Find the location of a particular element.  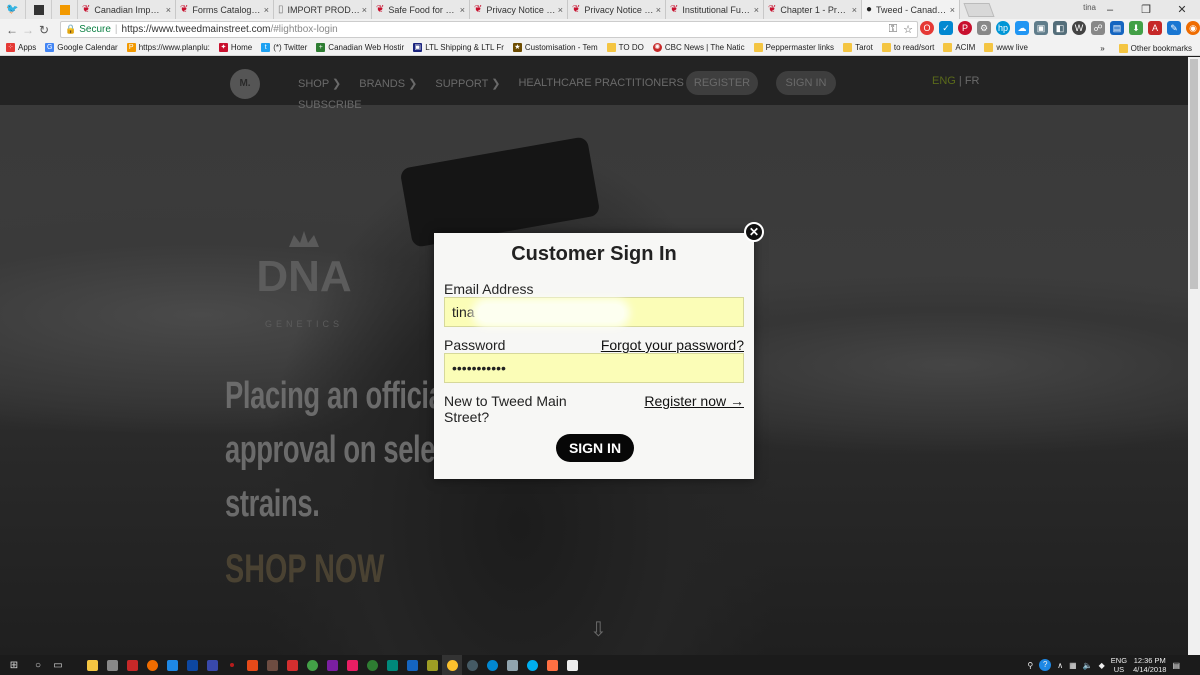

key-icon: ⚿ is located at coordinates (893, 29).